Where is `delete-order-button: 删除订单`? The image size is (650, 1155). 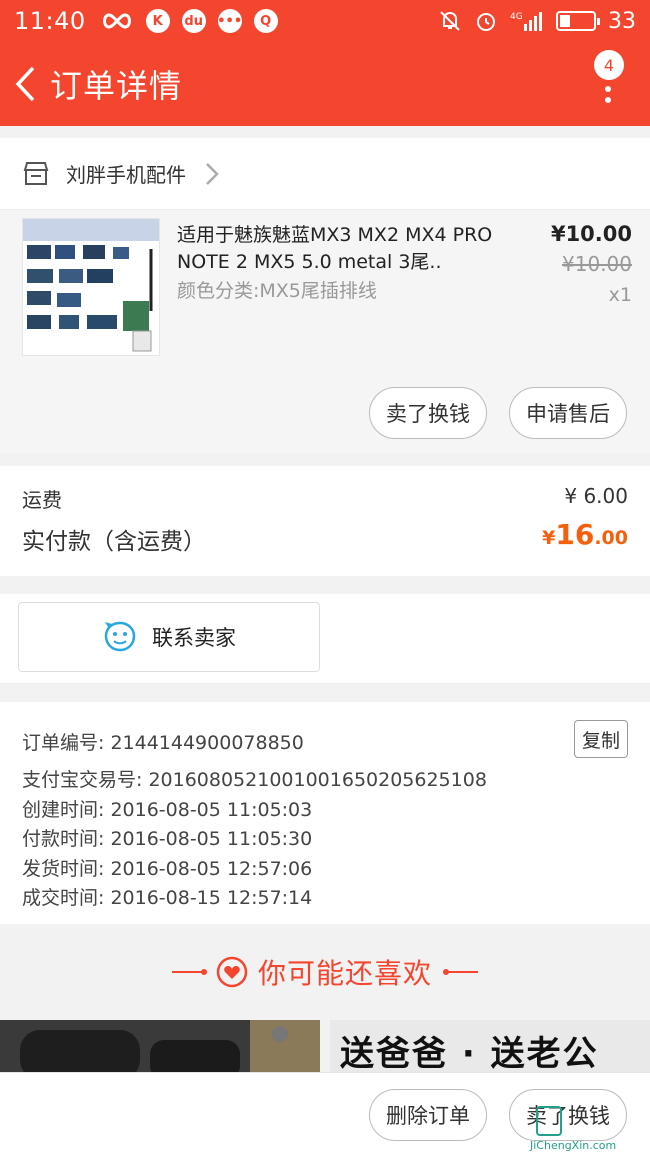
delete-order-button: 删除订单 is located at coordinates (428, 1115).